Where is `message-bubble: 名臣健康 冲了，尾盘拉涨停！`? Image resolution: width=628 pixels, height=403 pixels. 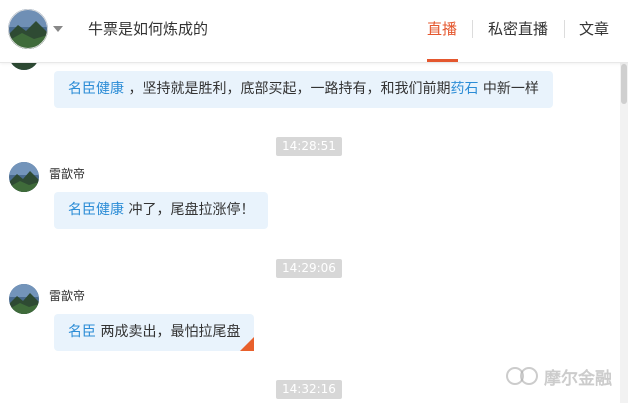
message-bubble: 名臣健康 冲了，尾盘拉涨停！ is located at coordinates (161, 210).